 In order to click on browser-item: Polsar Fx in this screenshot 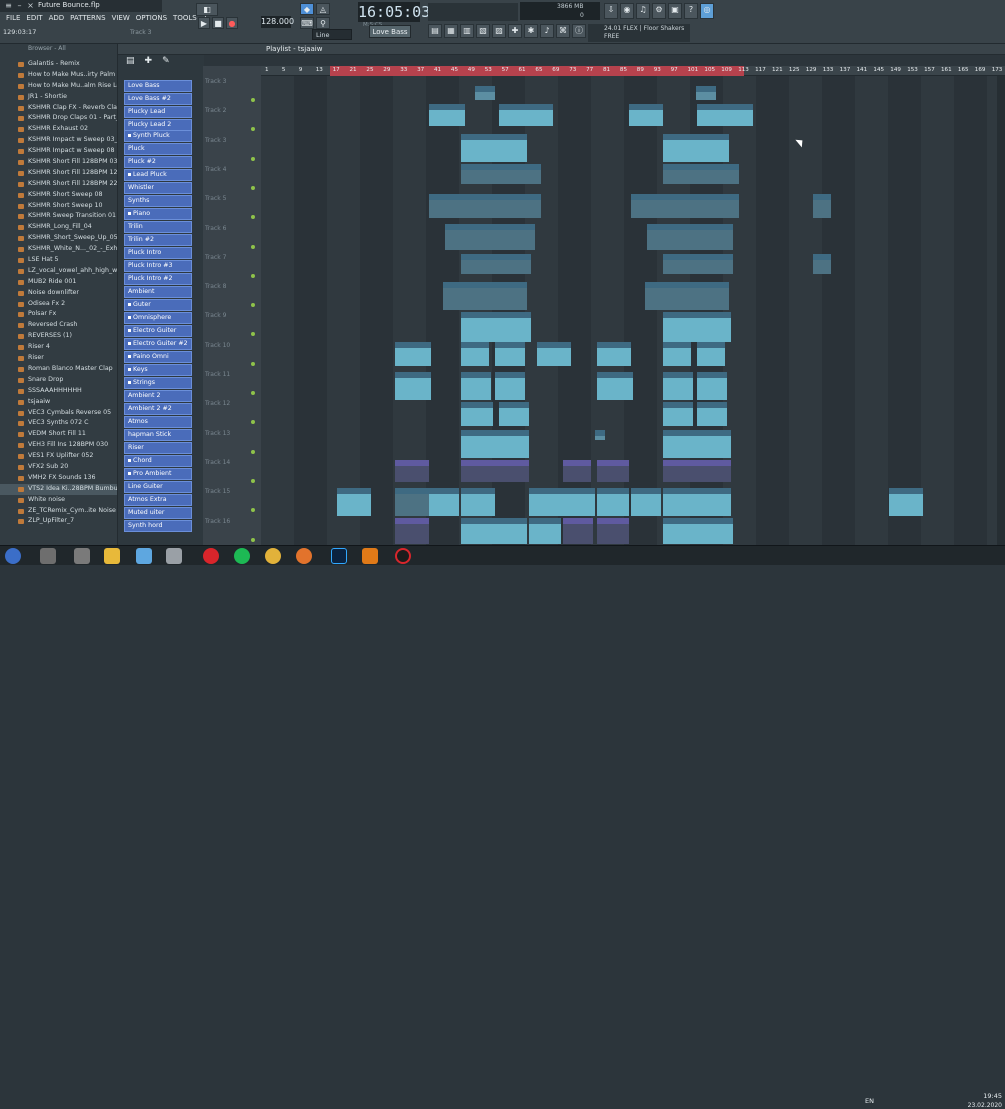, I will do `click(58, 314)`.